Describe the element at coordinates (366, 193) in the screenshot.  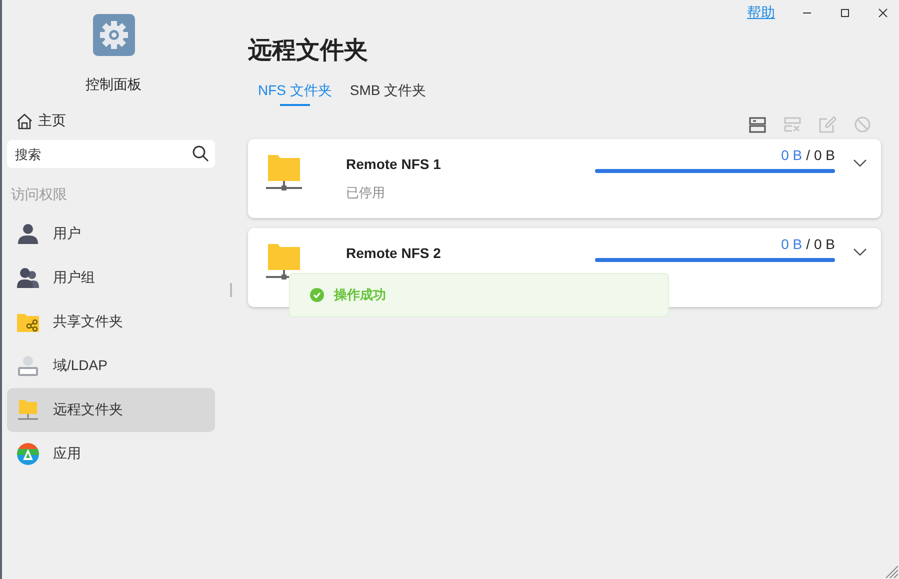
I see `folder-status: 已停用` at that location.